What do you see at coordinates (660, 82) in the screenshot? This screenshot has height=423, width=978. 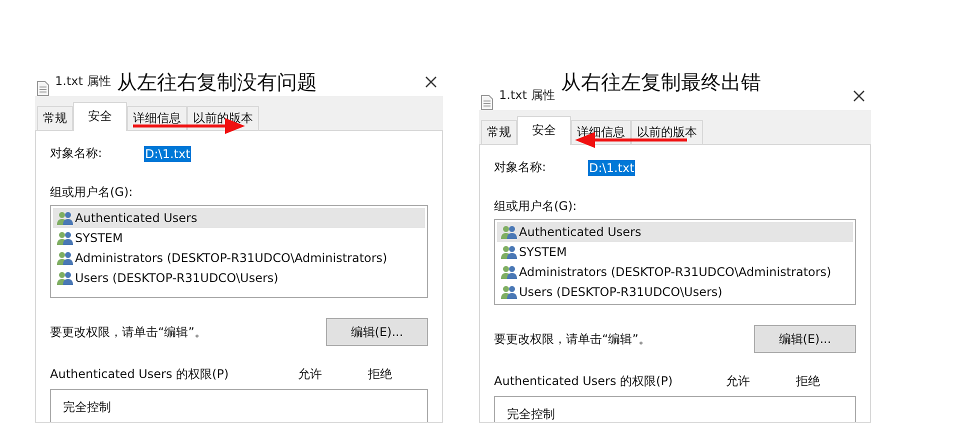 I see `annotation-caption: 从右往左复制最终出错` at bounding box center [660, 82].